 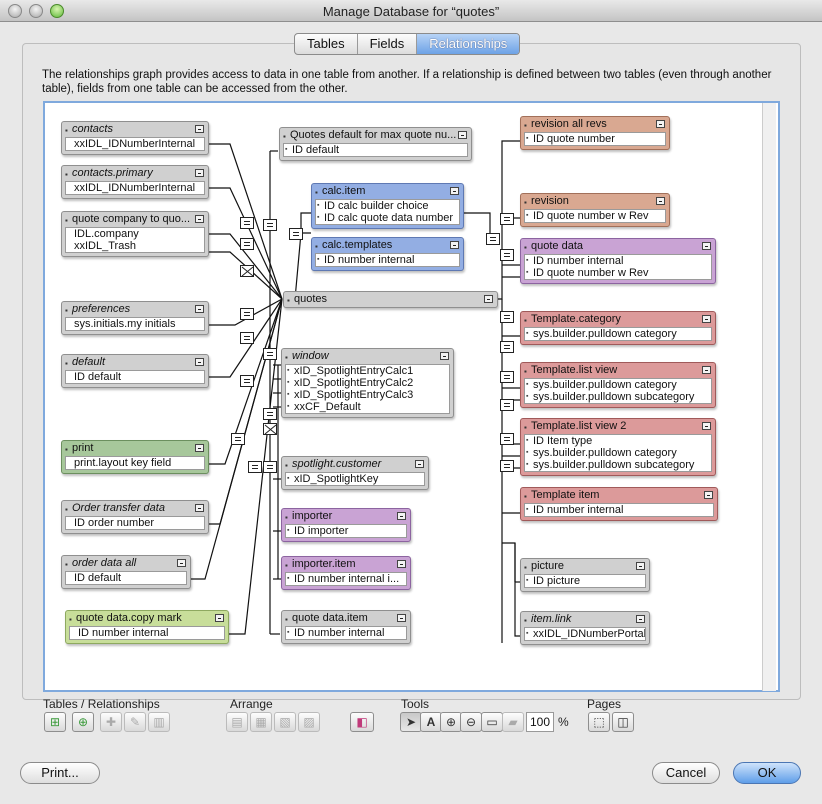 What do you see at coordinates (367, 395) in the screenshot?
I see `field: xID_SpotlightEntryCalc3` at bounding box center [367, 395].